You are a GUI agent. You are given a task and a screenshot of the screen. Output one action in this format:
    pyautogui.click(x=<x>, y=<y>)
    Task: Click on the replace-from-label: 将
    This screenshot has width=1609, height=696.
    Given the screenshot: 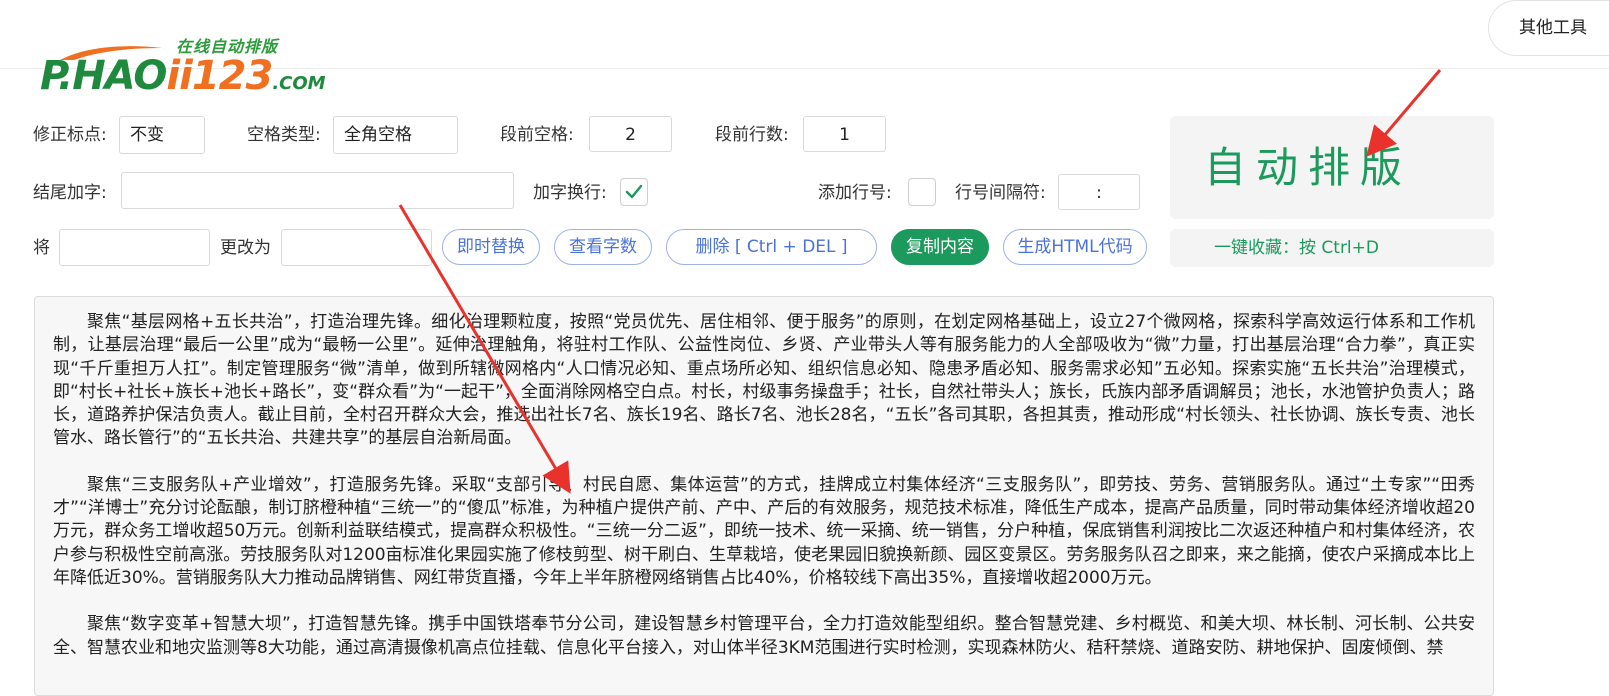 What is the action you would take?
    pyautogui.click(x=41, y=248)
    